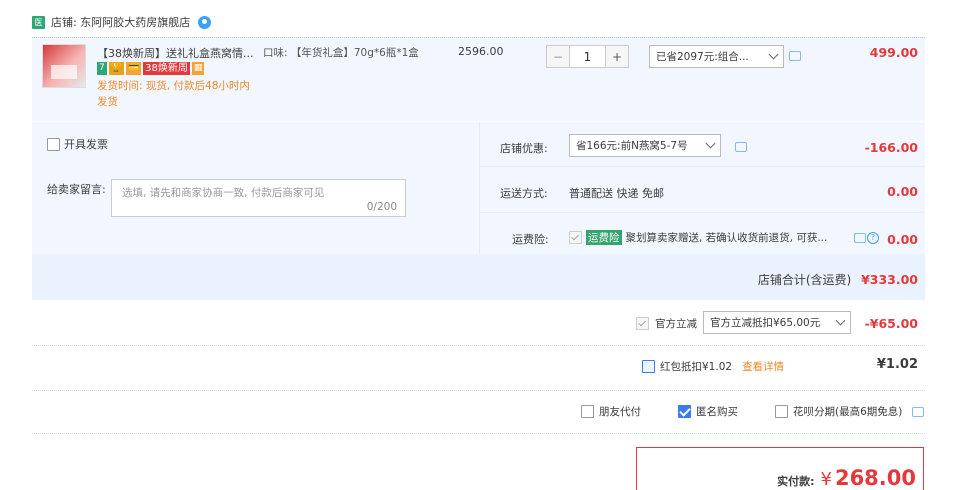  What do you see at coordinates (575, 237) in the screenshot?
I see `insurance-checkbox` at bounding box center [575, 237].